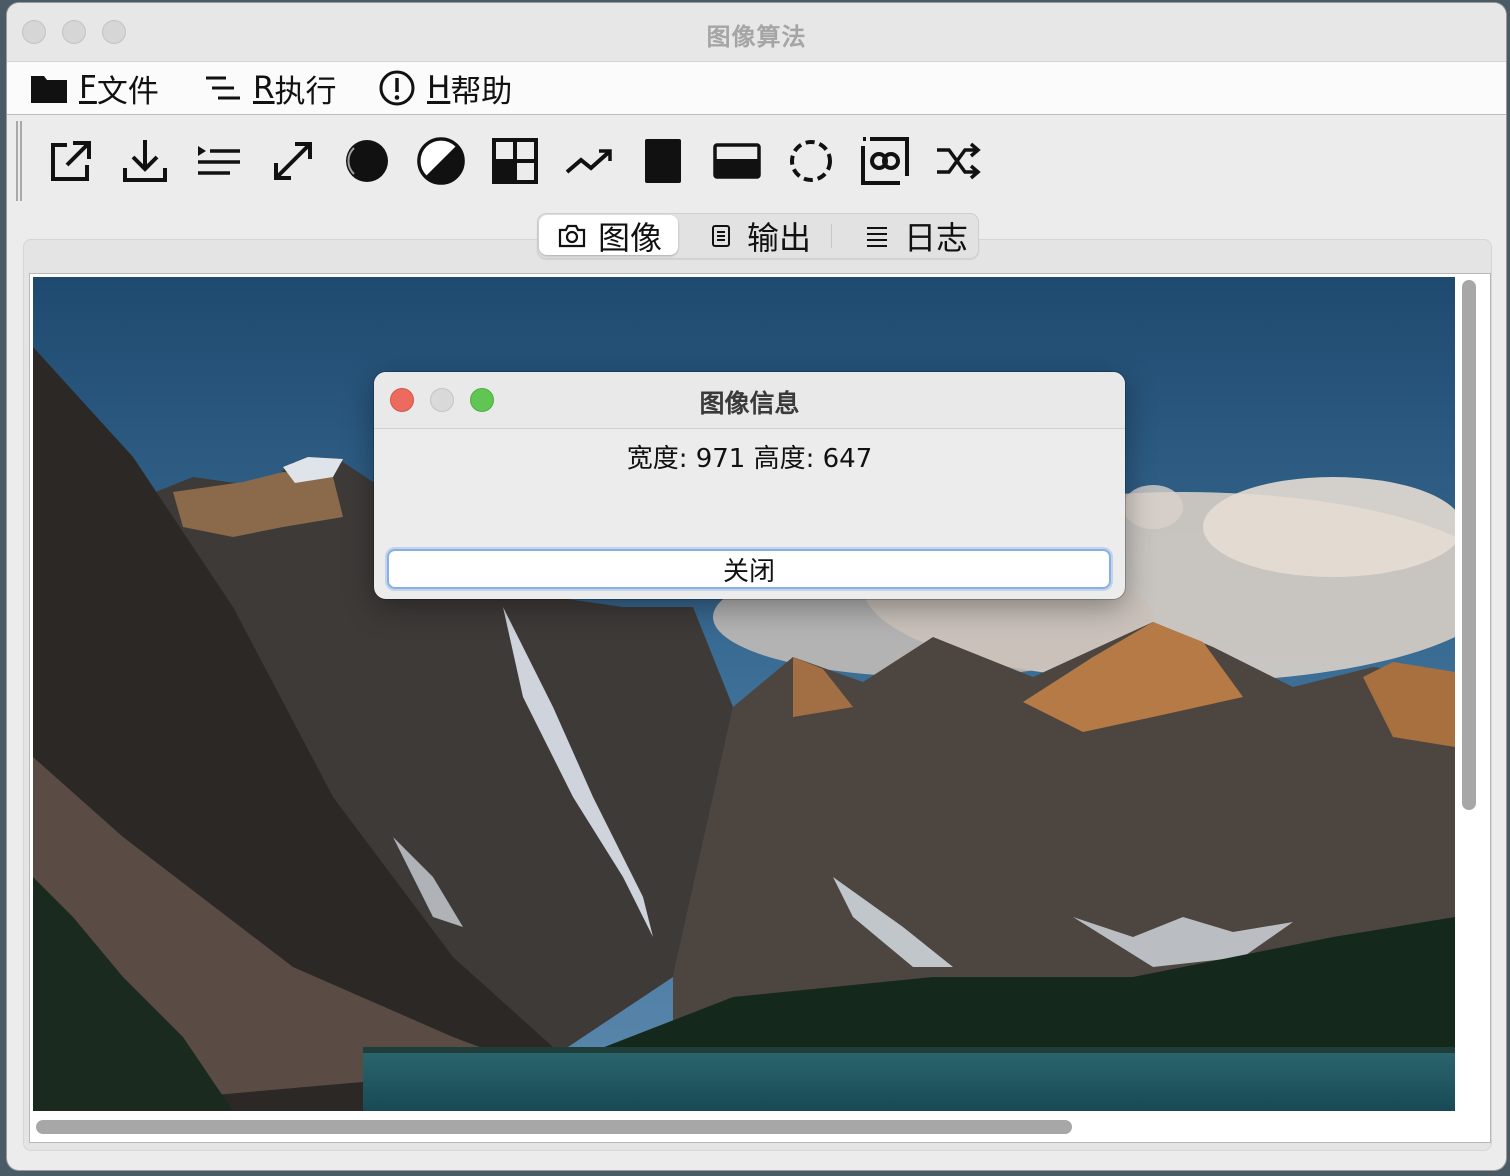 The image size is (1510, 1176). I want to click on shuffle-icon, so click(959, 161).